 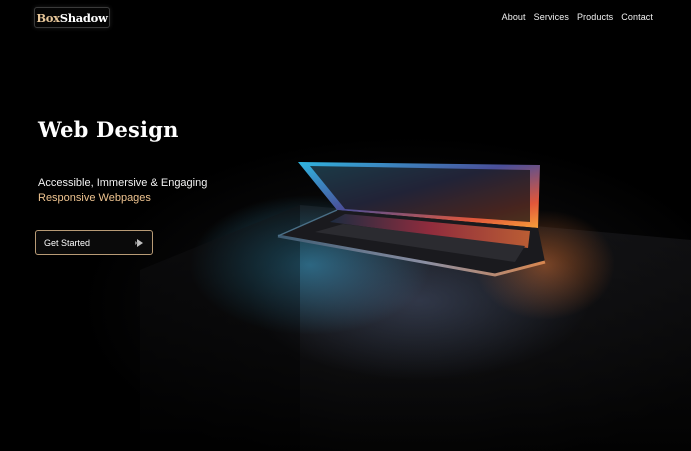 What do you see at coordinates (595, 17) in the screenshot?
I see `nav-products: Products` at bounding box center [595, 17].